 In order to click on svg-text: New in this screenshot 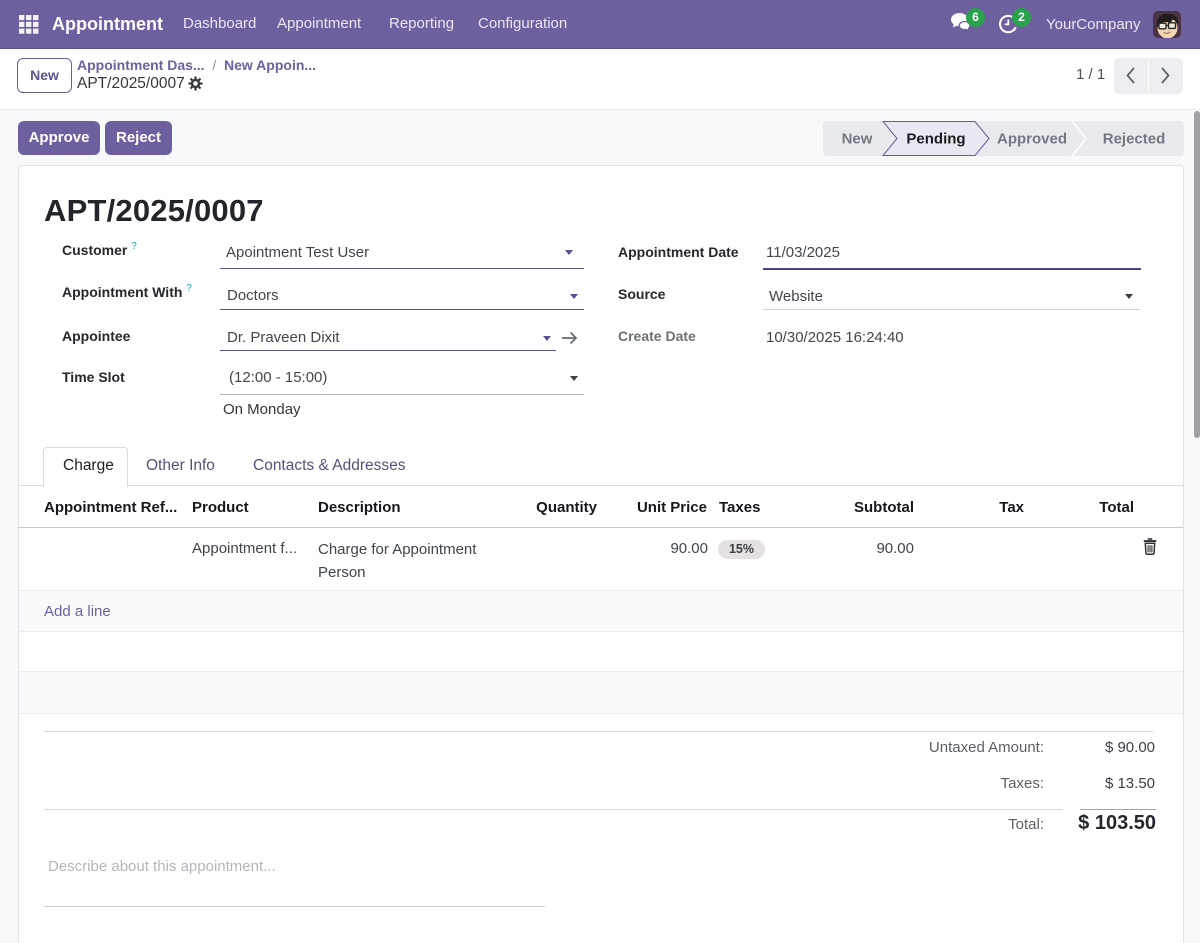, I will do `click(857, 139)`.